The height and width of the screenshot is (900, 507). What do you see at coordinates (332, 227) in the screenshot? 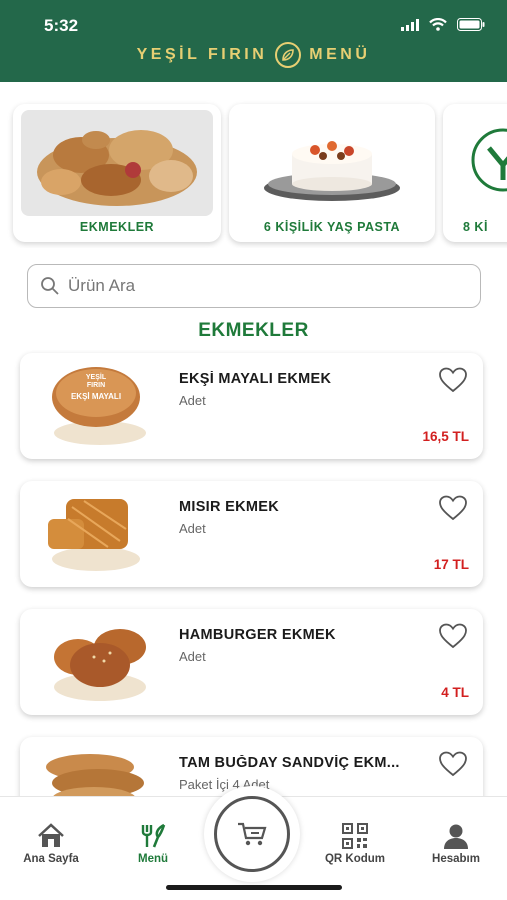
I see `category-label: 6 KİŞİLİK YAŞ PASTA` at bounding box center [332, 227].